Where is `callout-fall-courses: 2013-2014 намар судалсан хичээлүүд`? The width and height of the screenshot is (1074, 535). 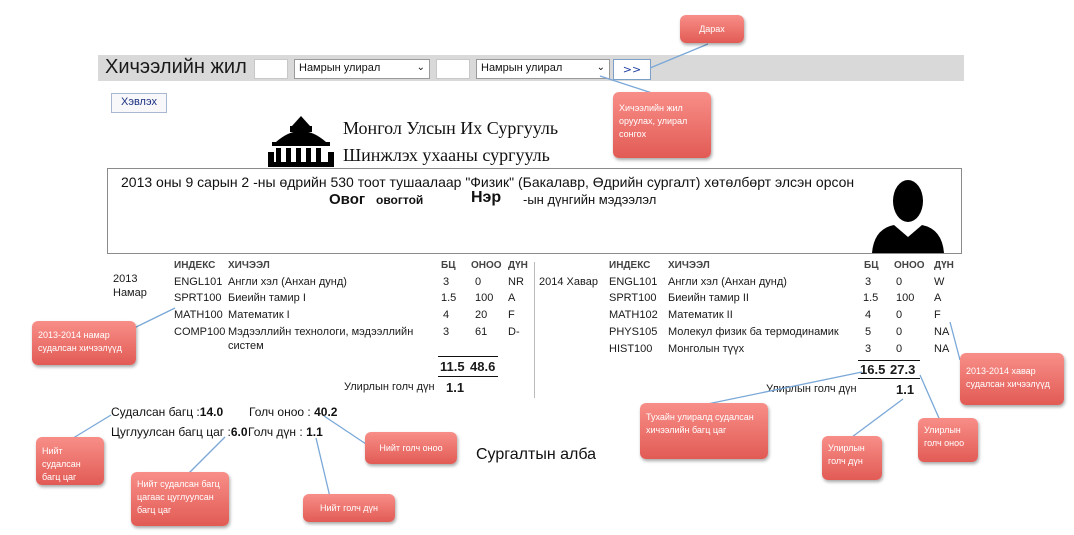 callout-fall-courses: 2013-2014 намар судалсан хичээлүүд is located at coordinates (84, 343).